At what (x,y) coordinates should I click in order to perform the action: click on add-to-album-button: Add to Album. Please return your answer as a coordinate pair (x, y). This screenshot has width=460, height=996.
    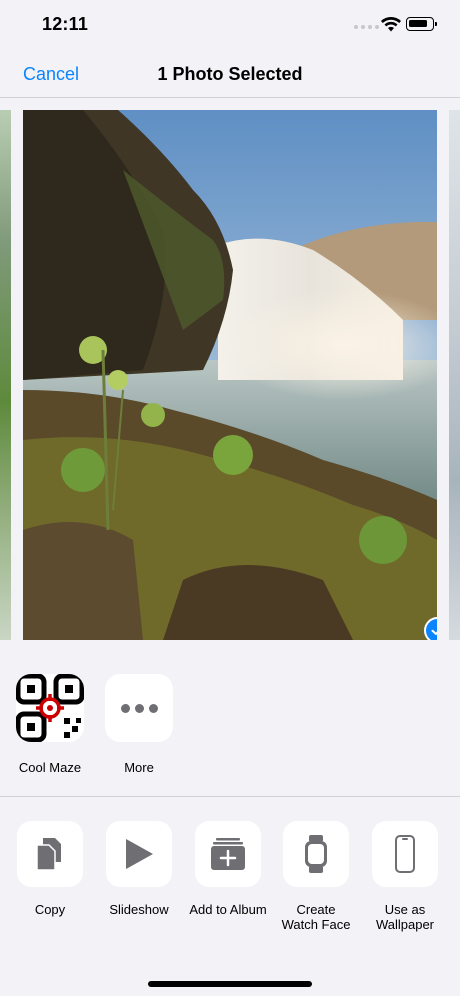
    Looking at the image, I should click on (228, 869).